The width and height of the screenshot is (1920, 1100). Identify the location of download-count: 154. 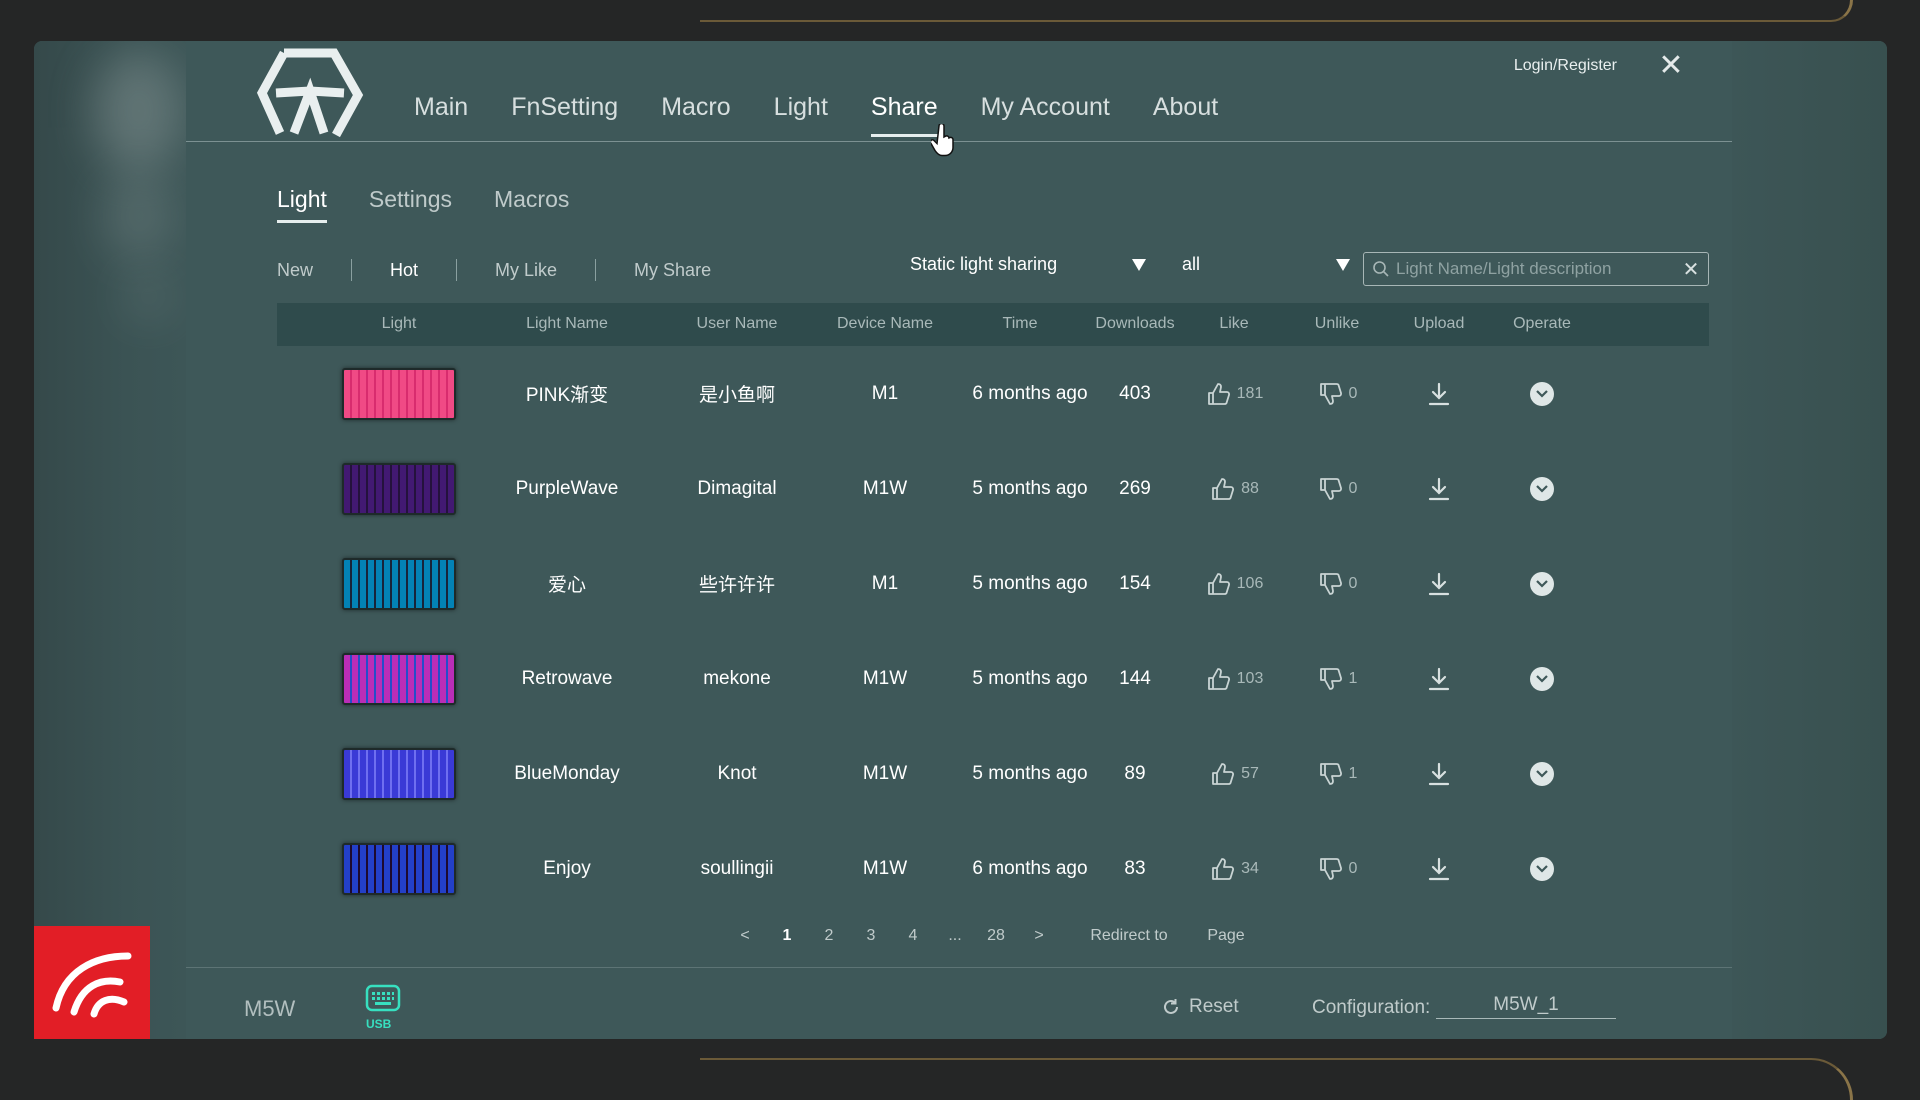
(1135, 583).